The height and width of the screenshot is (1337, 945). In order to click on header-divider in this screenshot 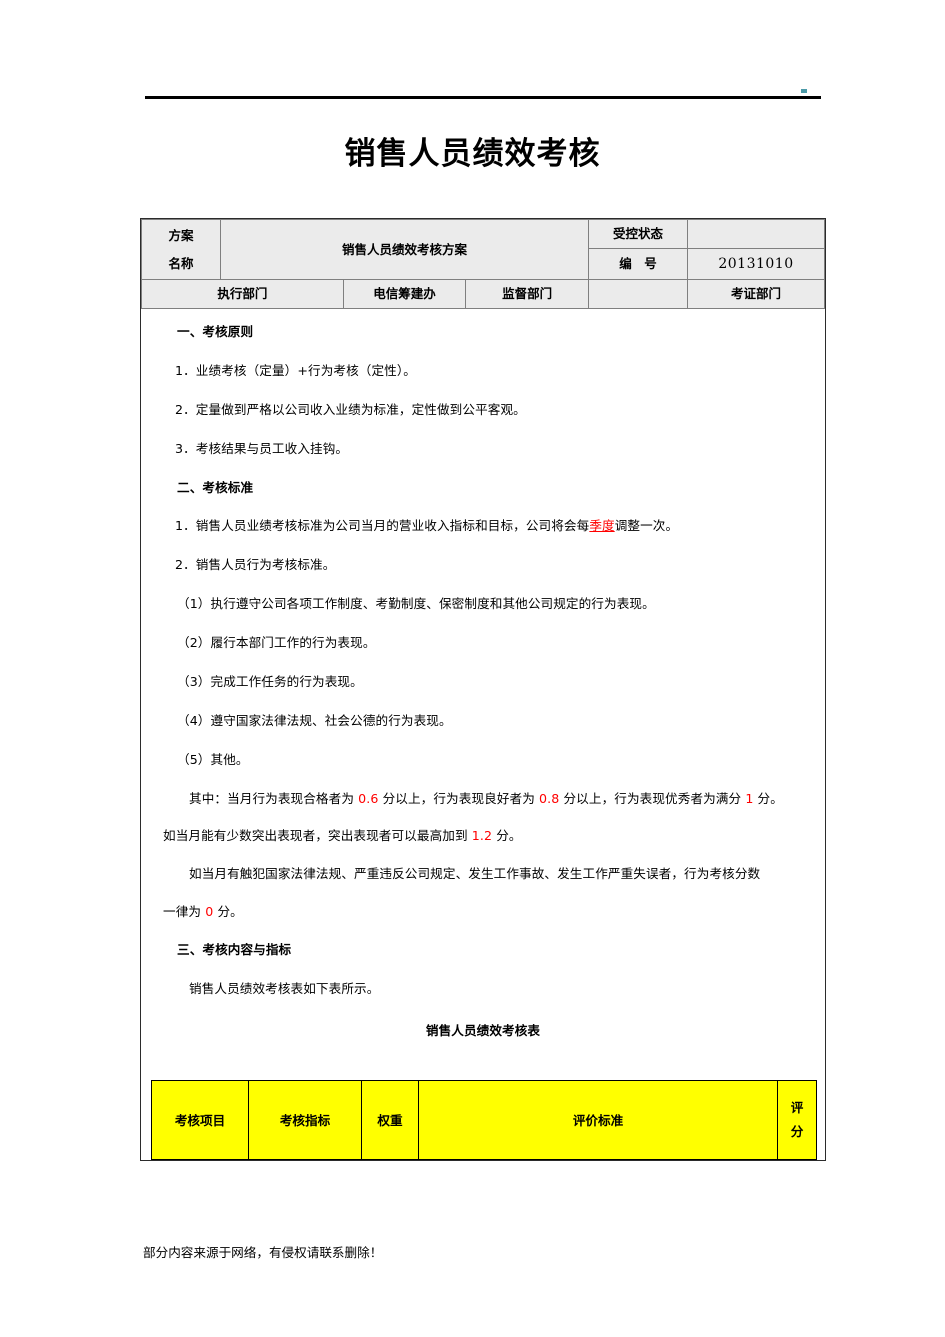, I will do `click(483, 97)`.